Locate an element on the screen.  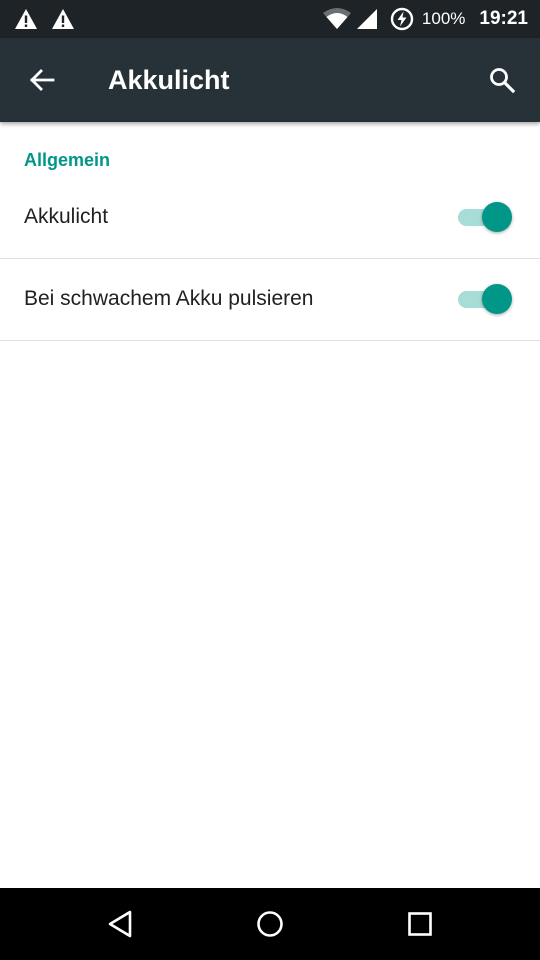
nav-recents-button is located at coordinates (420, 924).